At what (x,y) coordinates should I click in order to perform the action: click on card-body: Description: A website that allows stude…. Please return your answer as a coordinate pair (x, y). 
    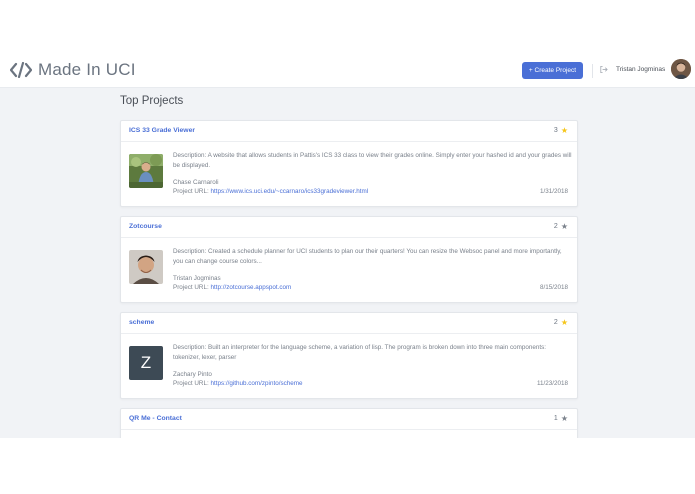
    Looking at the image, I should click on (349, 174).